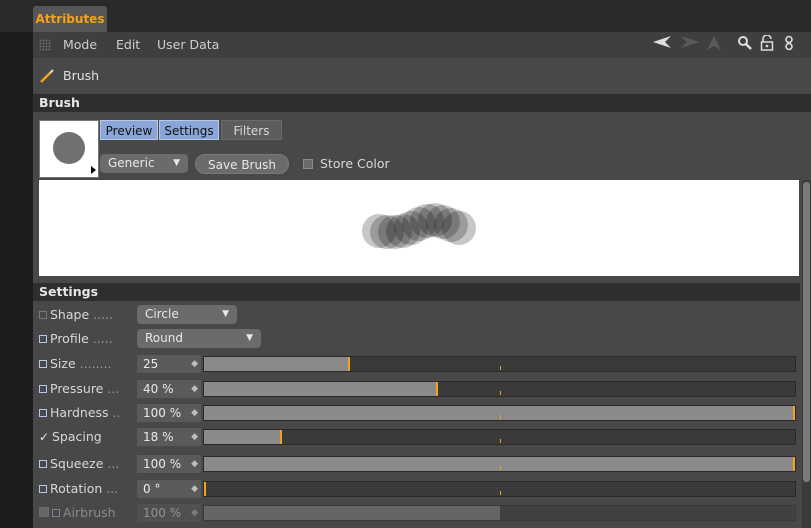 Image resolution: width=811 pixels, height=528 pixels. I want to click on profile-value: Round, so click(164, 338).